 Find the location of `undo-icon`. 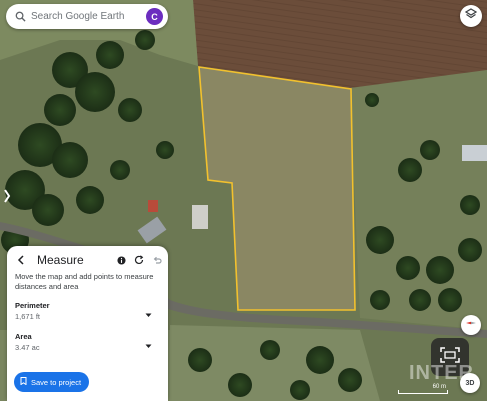

undo-icon is located at coordinates (157, 260).